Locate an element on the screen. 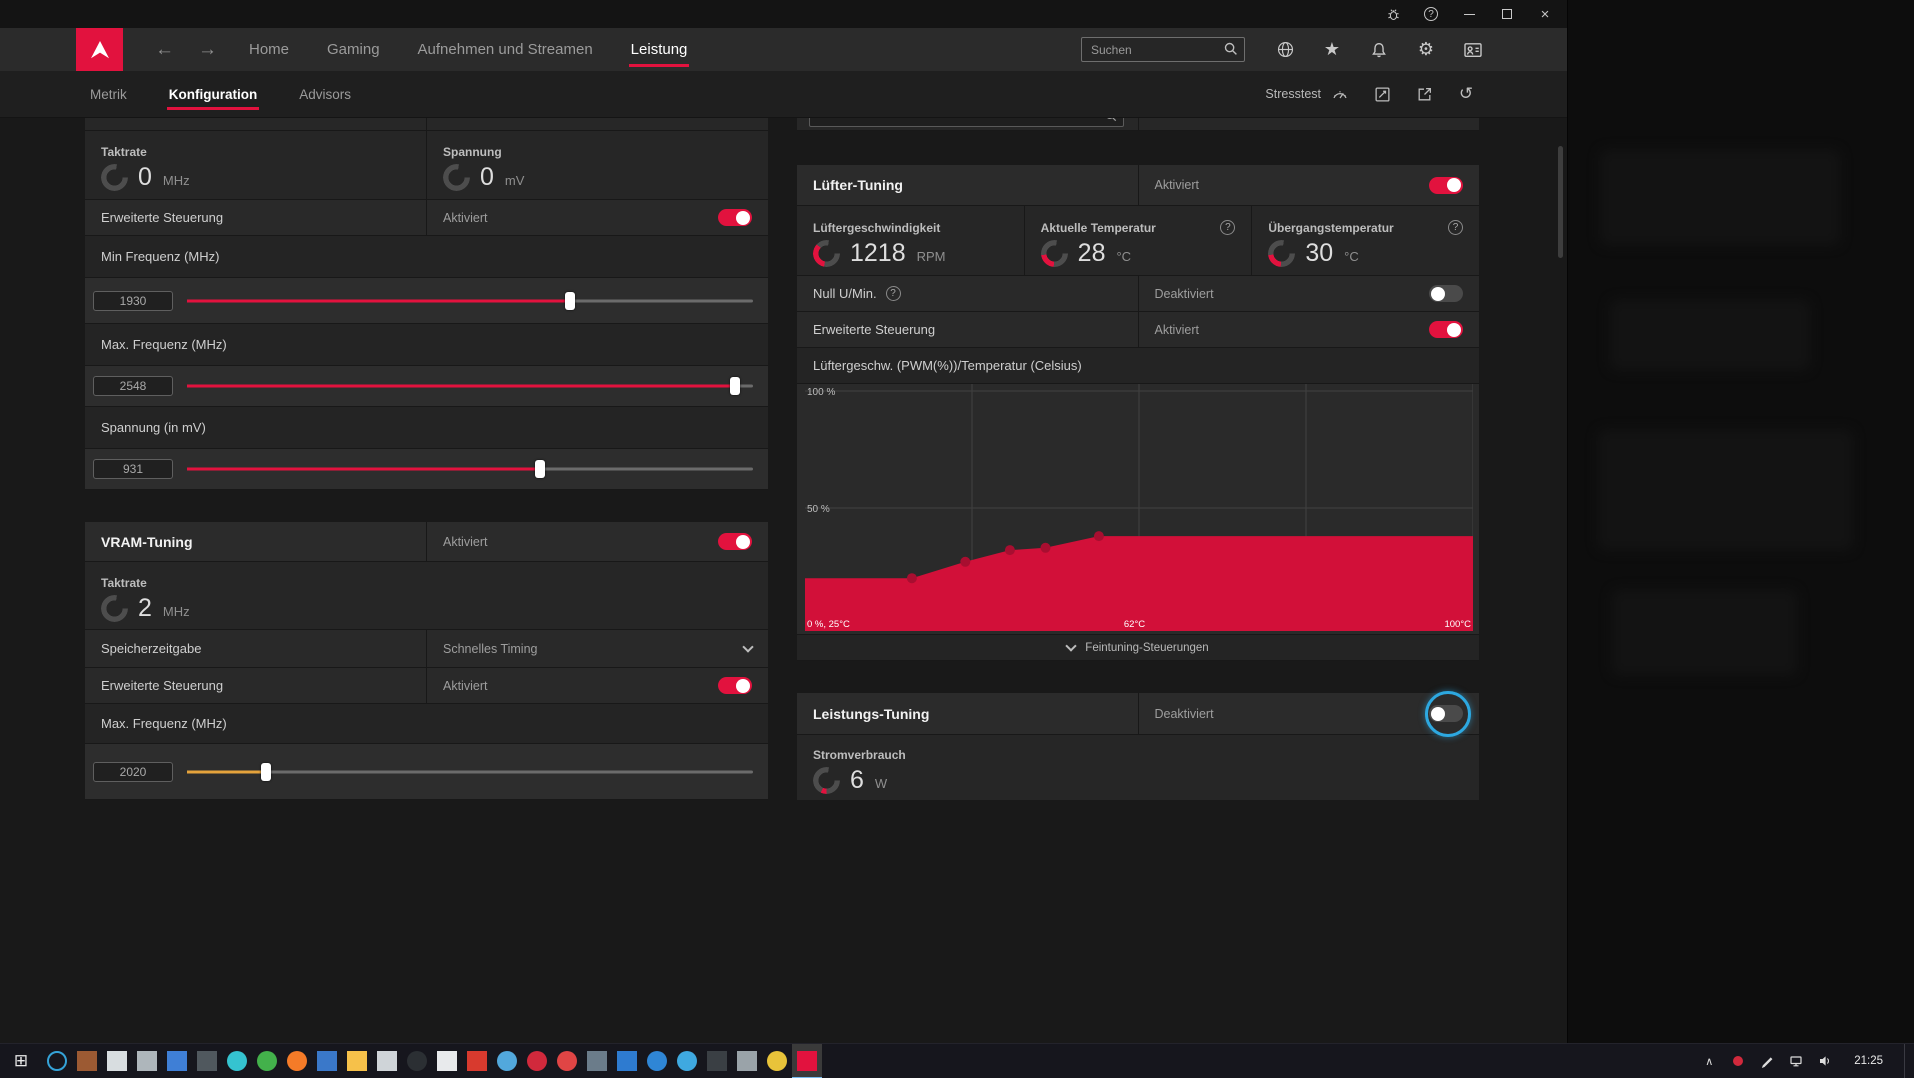  firefox-icon is located at coordinates (297, 1061).